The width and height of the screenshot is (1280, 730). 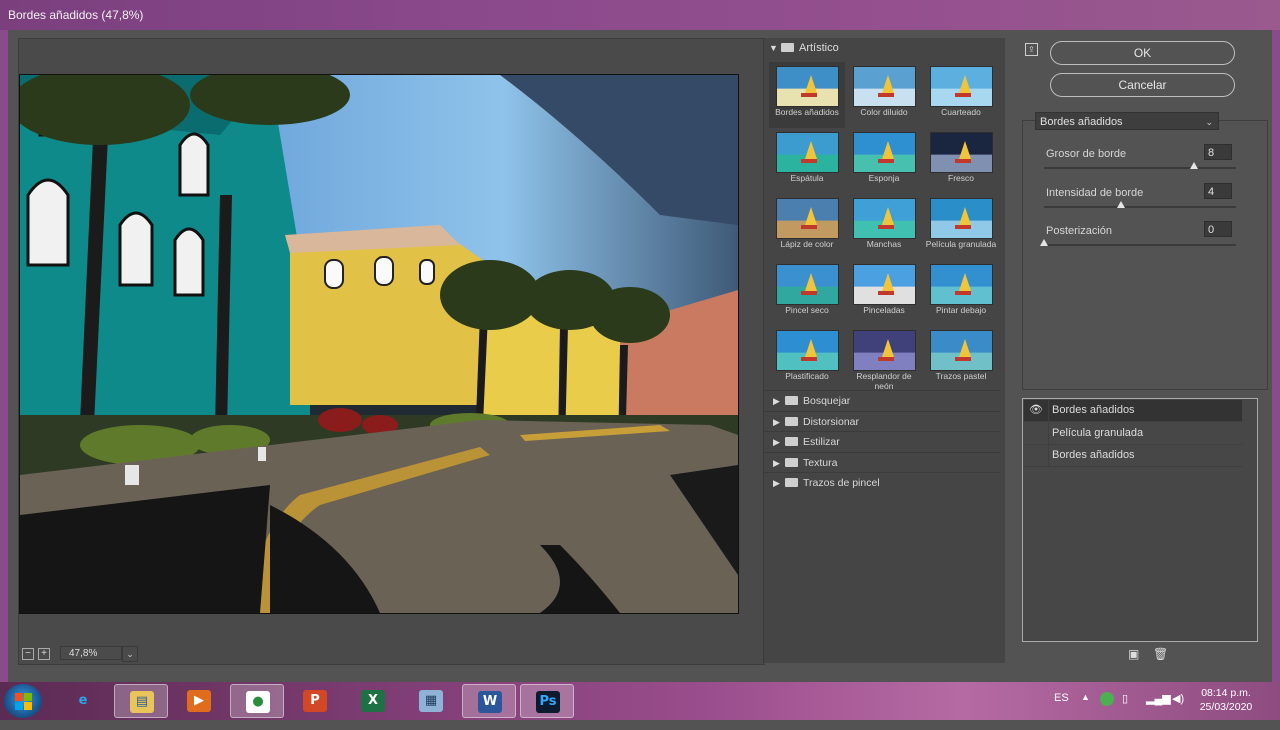 I want to click on filter-thumbnail-label: Manchas, so click(x=884, y=244).